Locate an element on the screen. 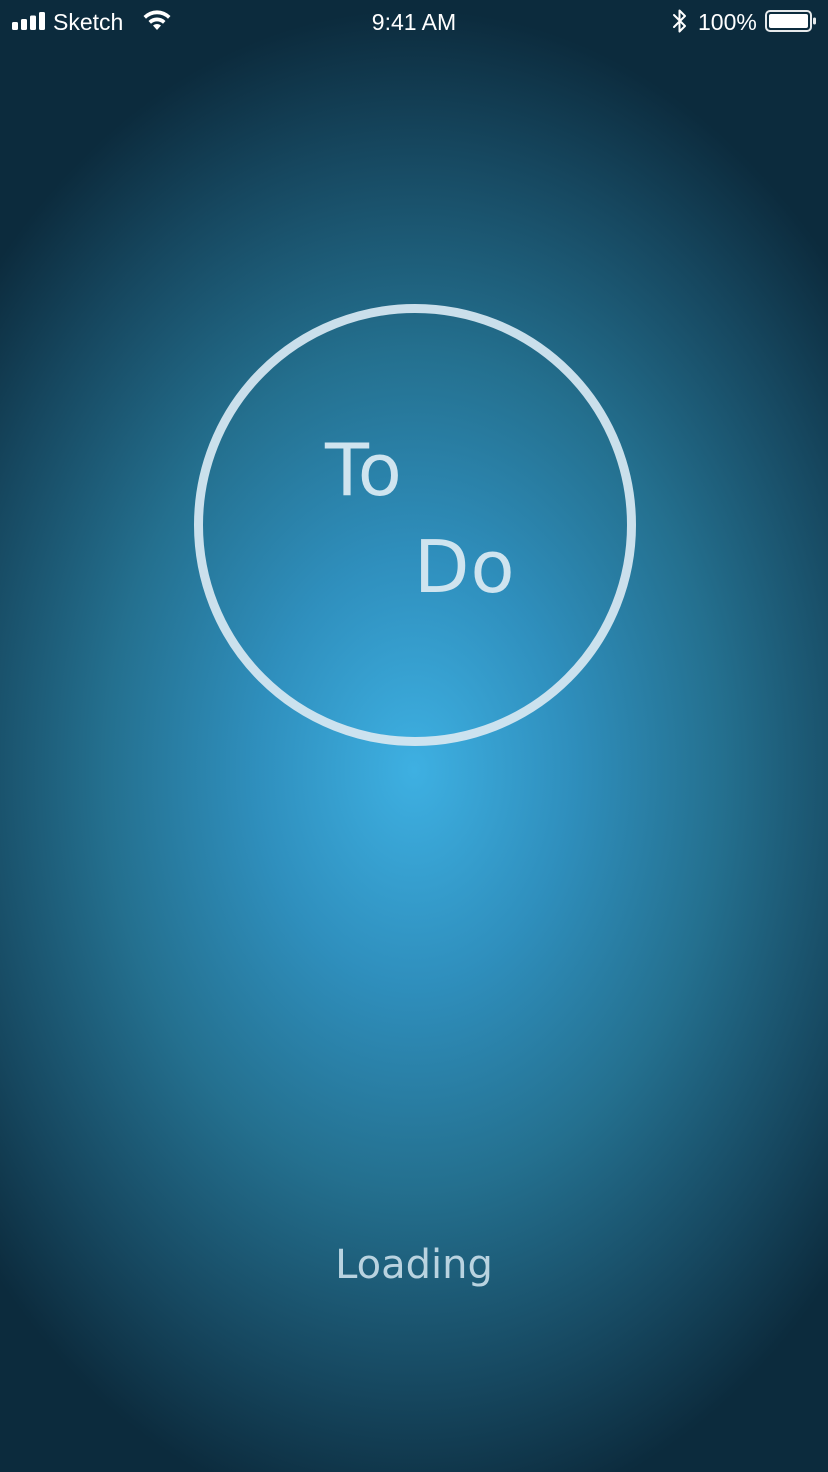 Image resolution: width=828 pixels, height=1472 pixels. bluetooth-icon is located at coordinates (679, 21).